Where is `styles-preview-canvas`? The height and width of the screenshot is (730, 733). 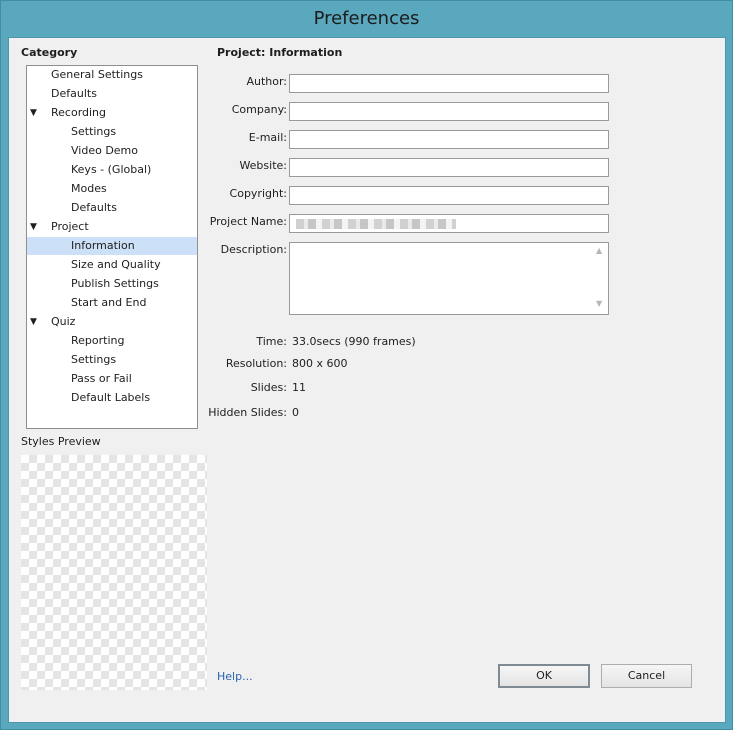 styles-preview-canvas is located at coordinates (114, 572).